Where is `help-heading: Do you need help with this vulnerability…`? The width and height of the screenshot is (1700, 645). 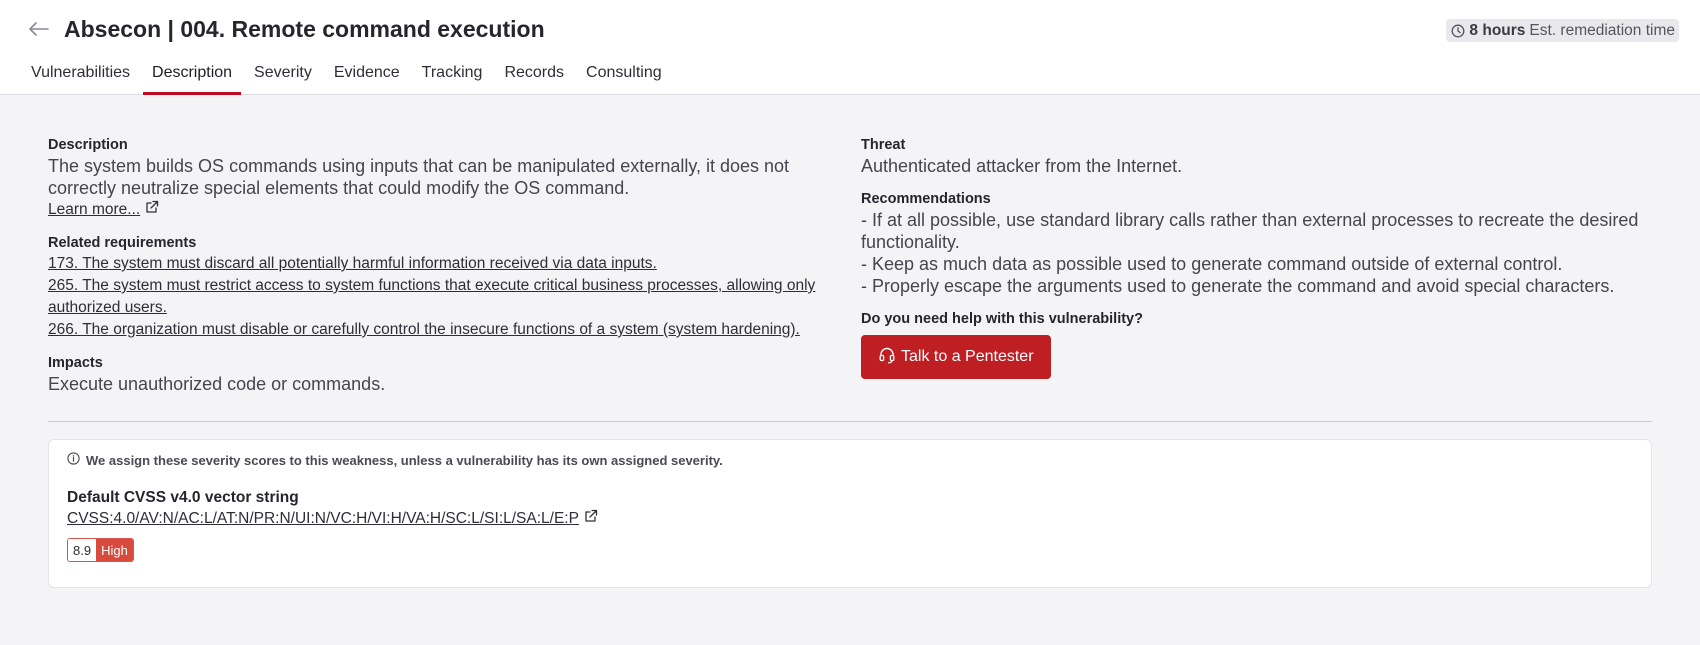 help-heading: Do you need help with this vulnerability… is located at coordinates (1002, 319).